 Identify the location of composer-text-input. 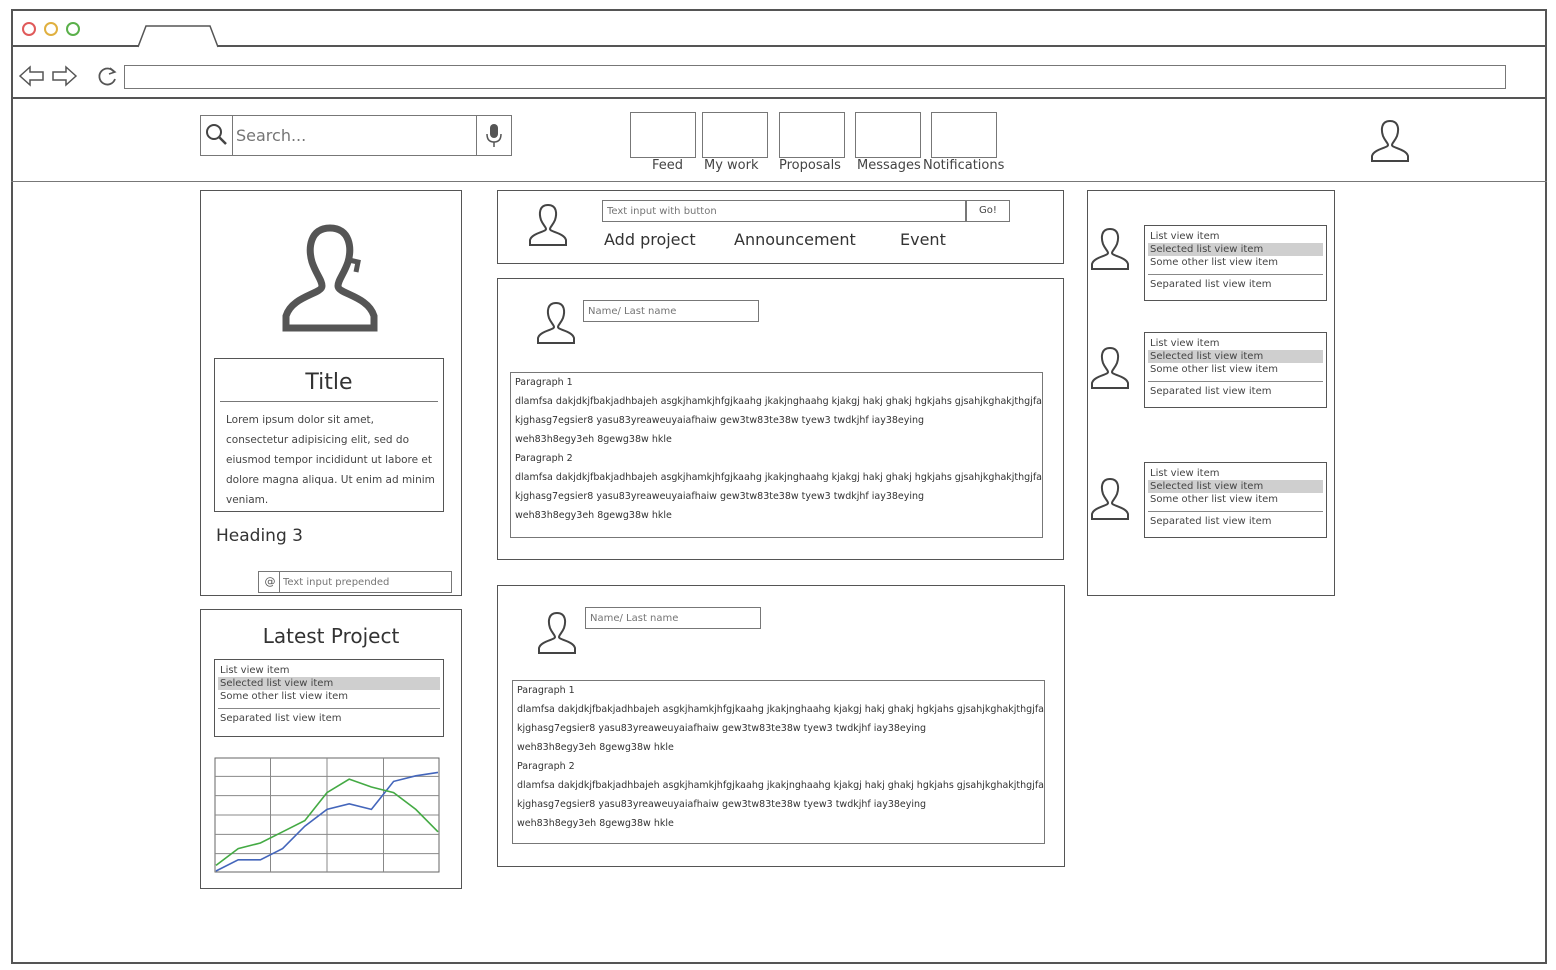
(784, 211).